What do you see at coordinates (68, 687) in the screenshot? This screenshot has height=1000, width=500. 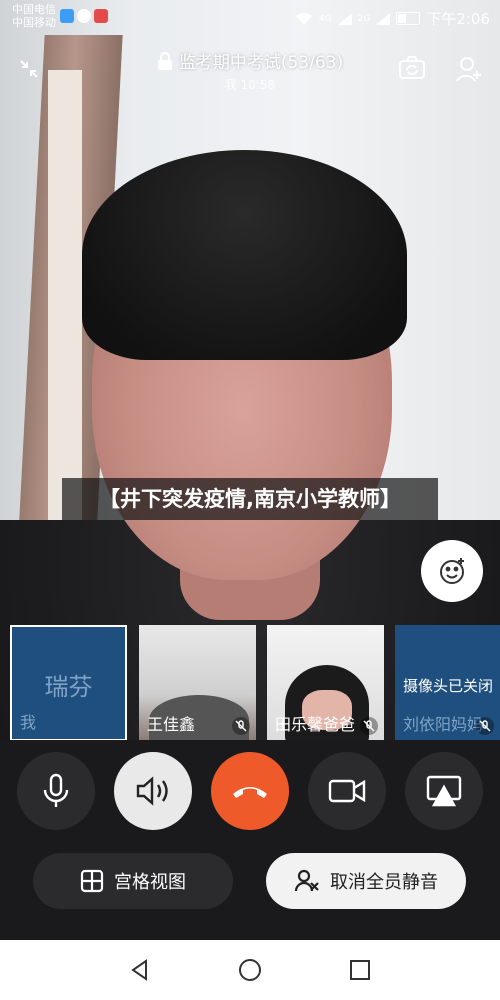 I see `avatar-text: 瑞芬` at bounding box center [68, 687].